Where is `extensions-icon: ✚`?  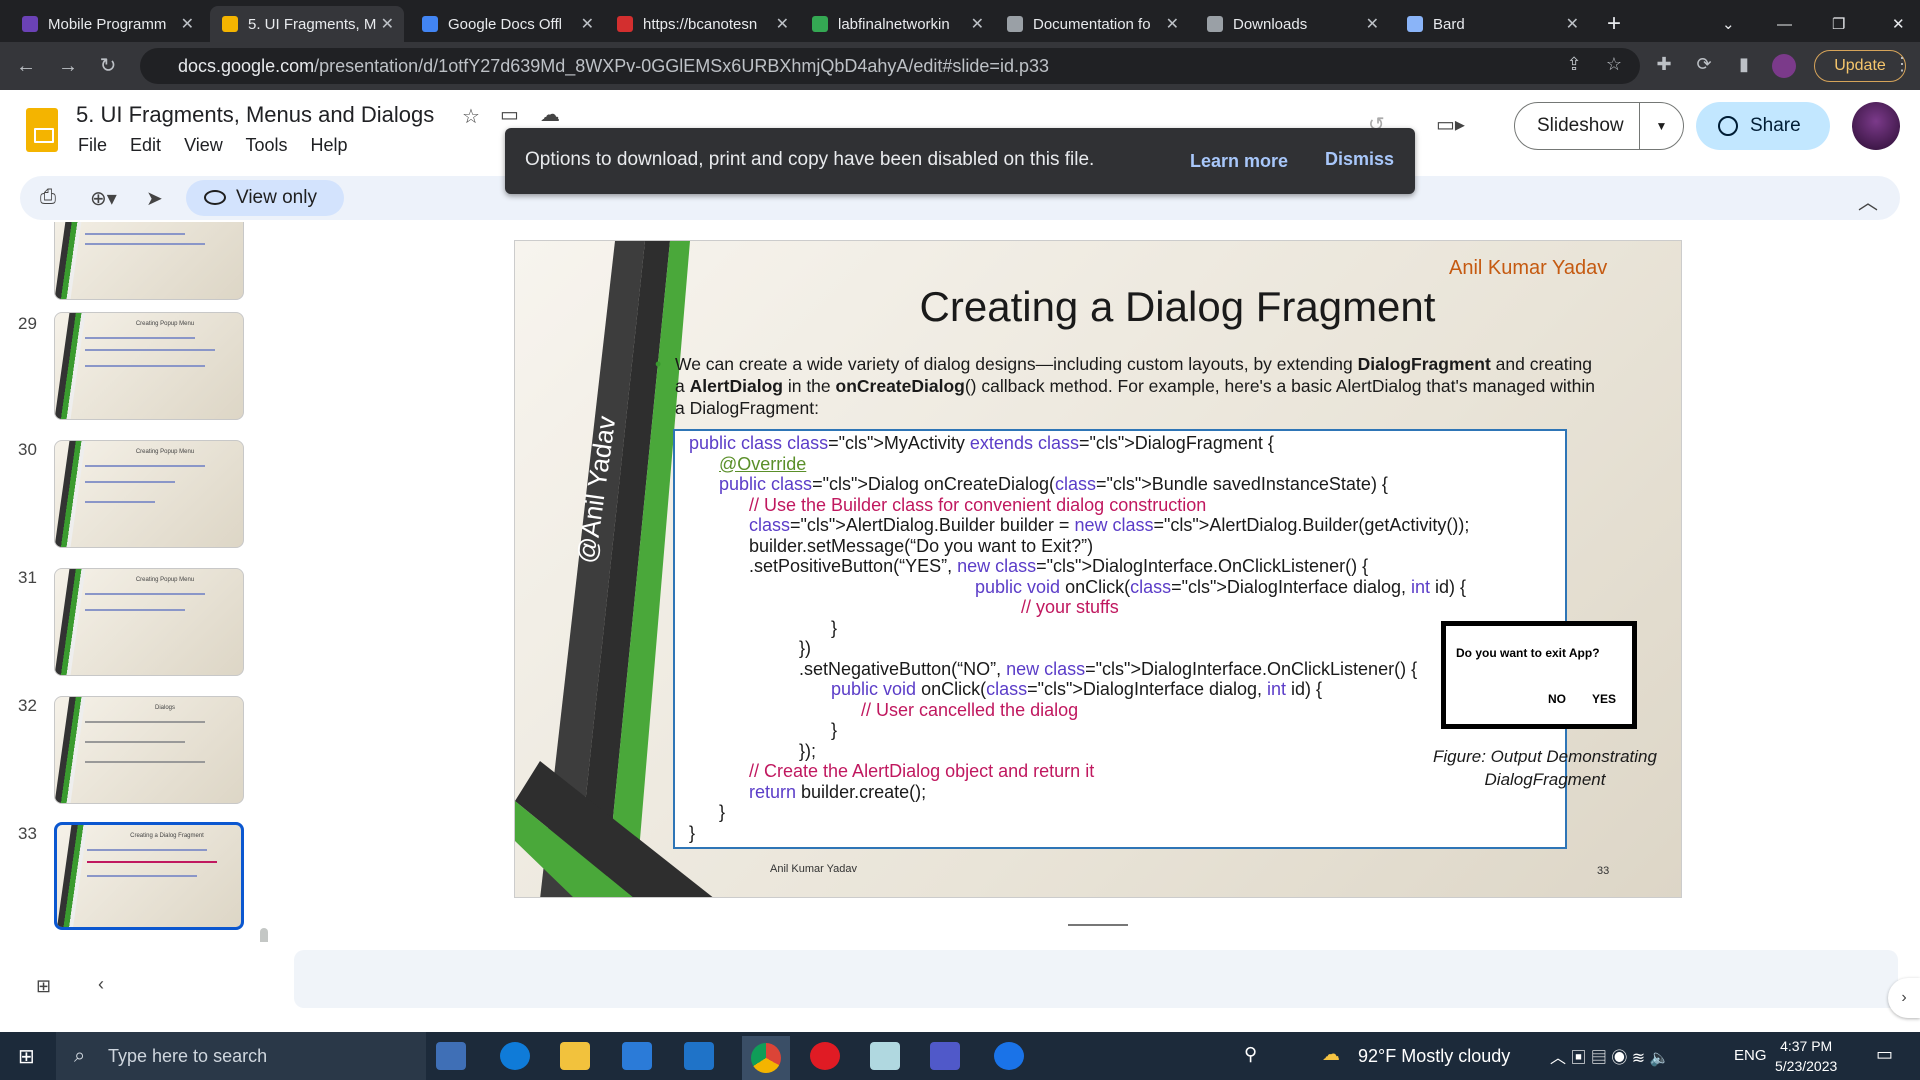 extensions-icon: ✚ is located at coordinates (1664, 66).